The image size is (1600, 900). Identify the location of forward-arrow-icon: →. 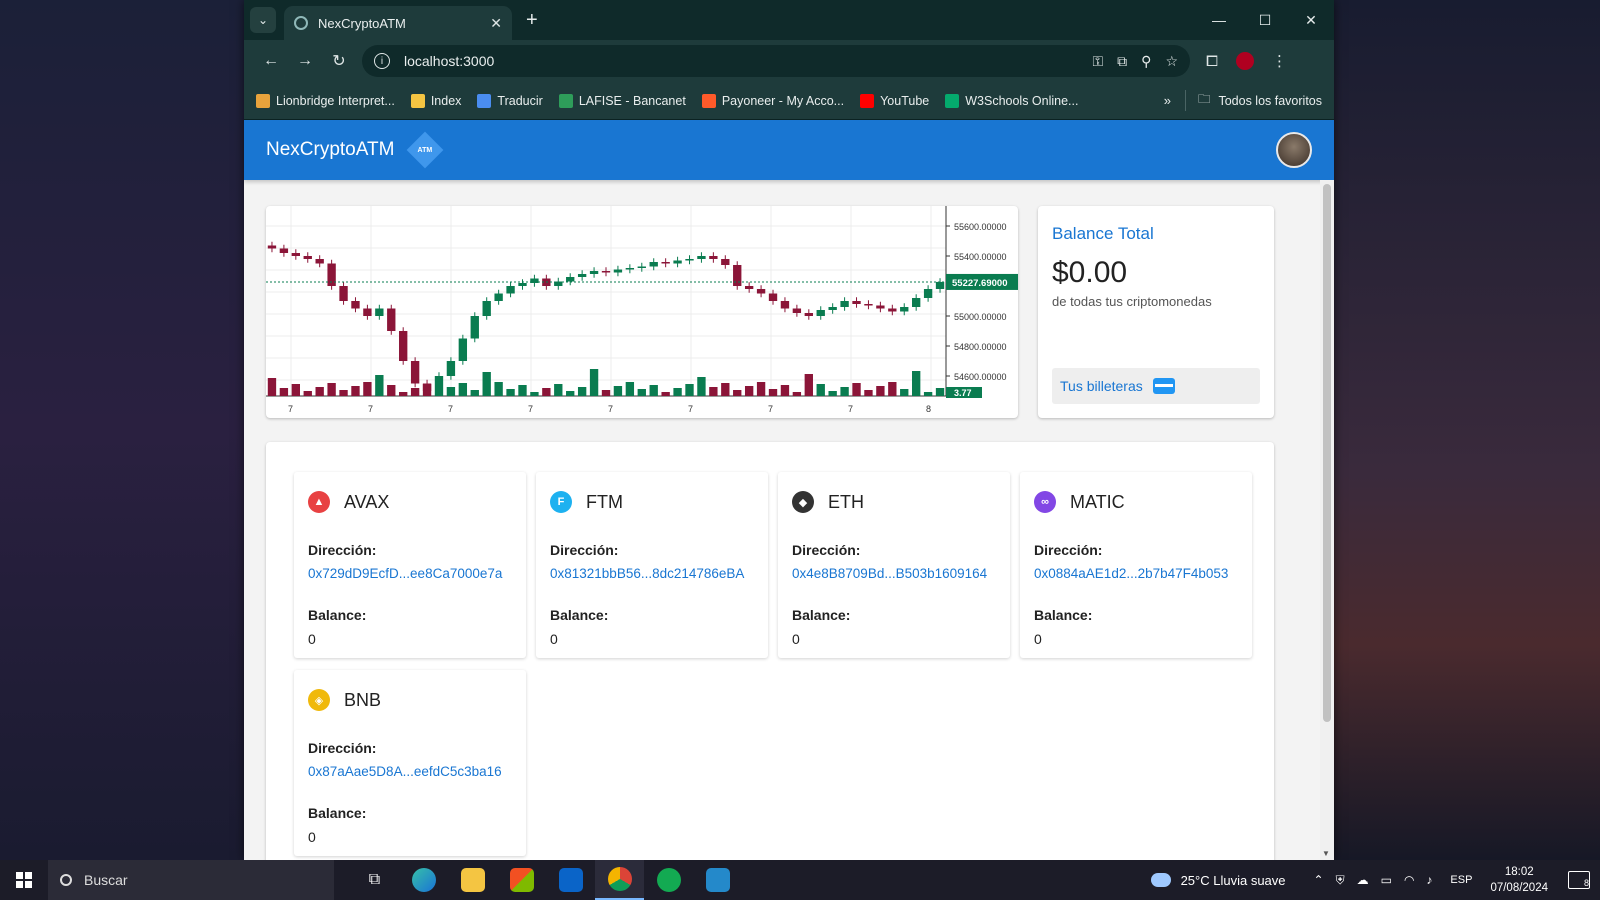
(305, 61).